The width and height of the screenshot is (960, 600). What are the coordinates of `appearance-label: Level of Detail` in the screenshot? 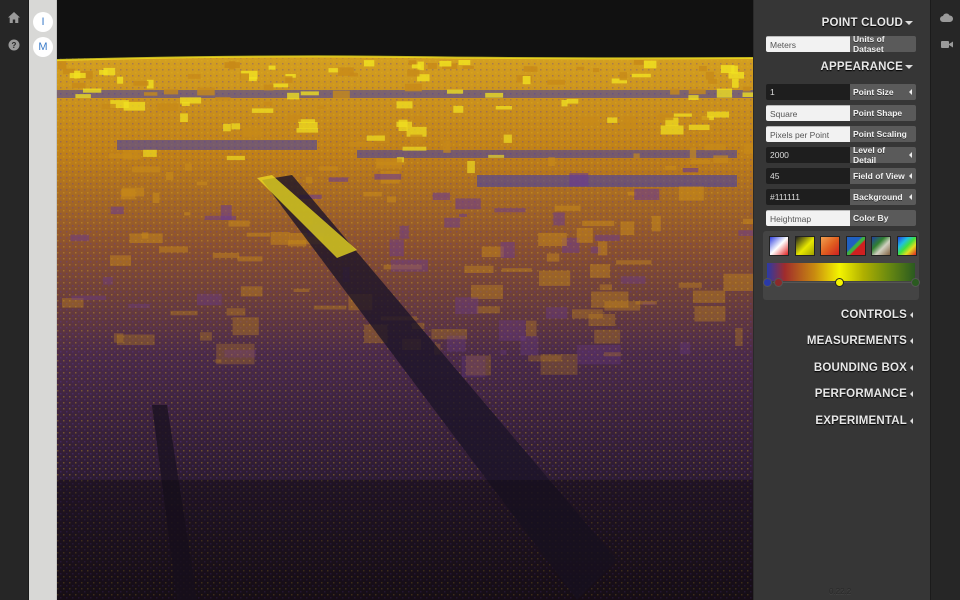 It's located at (883, 155).